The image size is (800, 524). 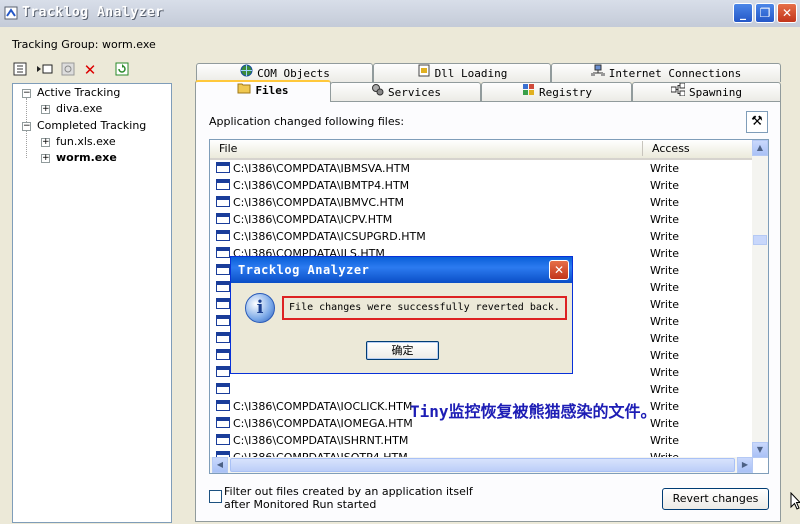 What do you see at coordinates (86, 157) in the screenshot?
I see `tree-node-worm: worm.exe` at bounding box center [86, 157].